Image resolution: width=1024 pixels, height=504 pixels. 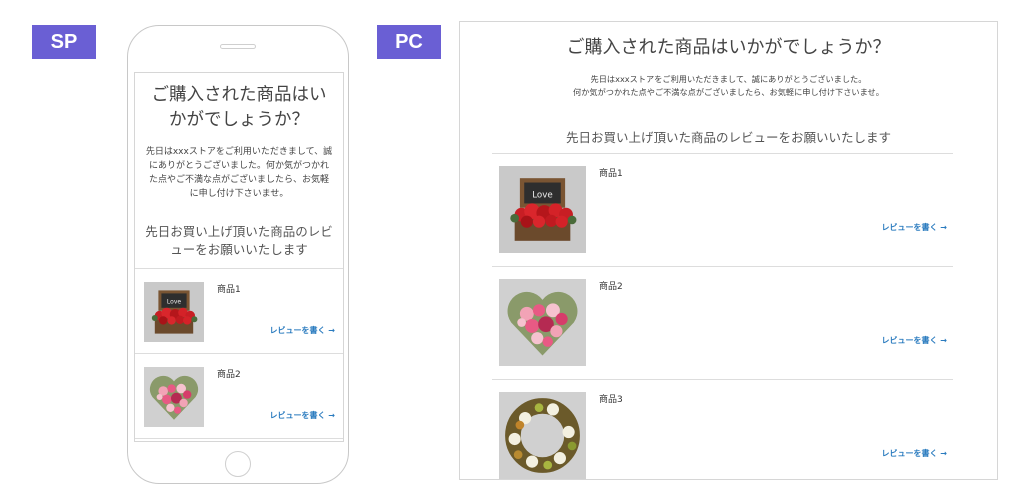 I want to click on desktop-page-title: ご購入された商品はいかがでしょうか？, so click(x=728, y=47).